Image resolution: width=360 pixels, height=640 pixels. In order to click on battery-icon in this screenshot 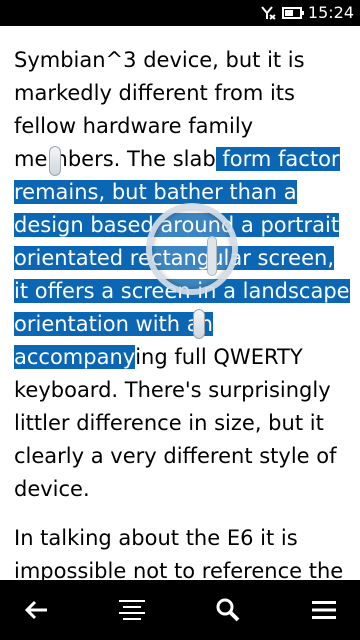, I will do `click(292, 13)`.